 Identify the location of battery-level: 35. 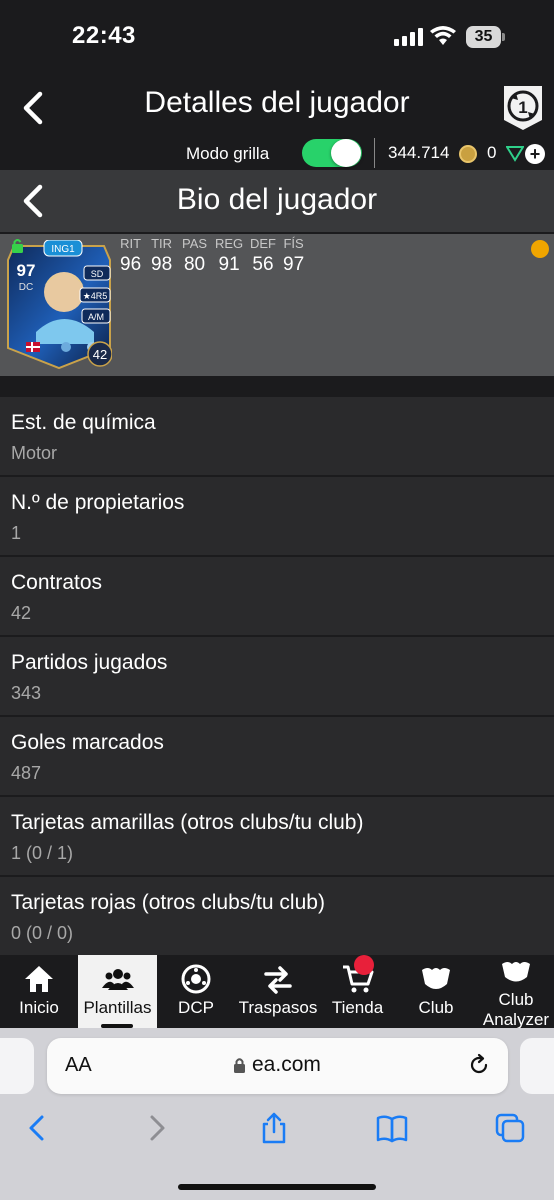
(483, 37).